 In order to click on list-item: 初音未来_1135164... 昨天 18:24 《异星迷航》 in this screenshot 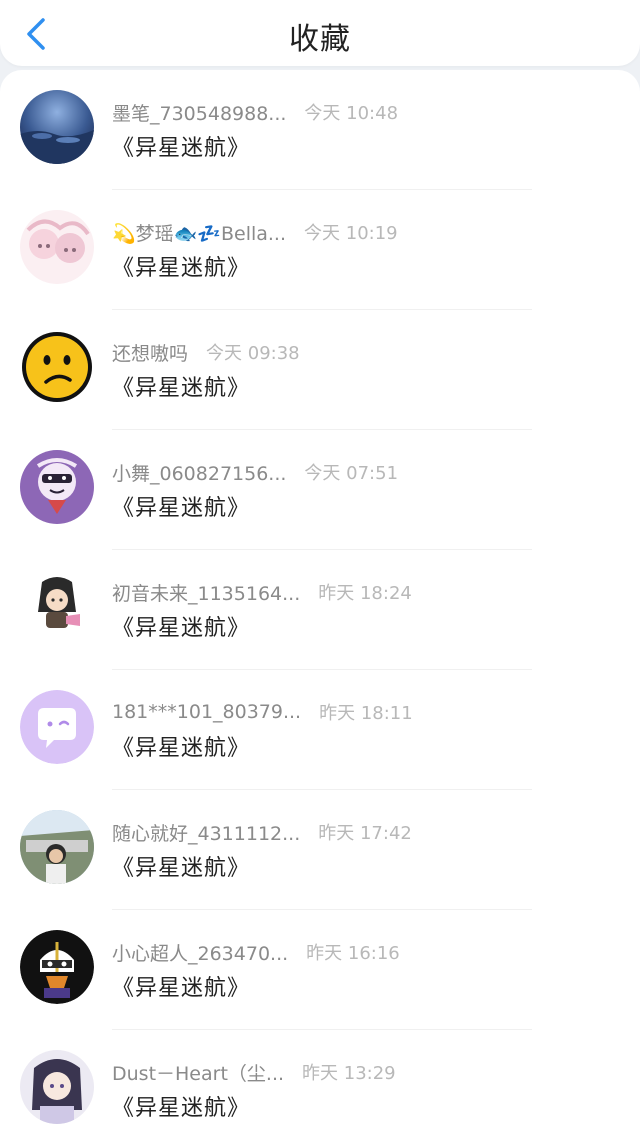, I will do `click(320, 610)`.